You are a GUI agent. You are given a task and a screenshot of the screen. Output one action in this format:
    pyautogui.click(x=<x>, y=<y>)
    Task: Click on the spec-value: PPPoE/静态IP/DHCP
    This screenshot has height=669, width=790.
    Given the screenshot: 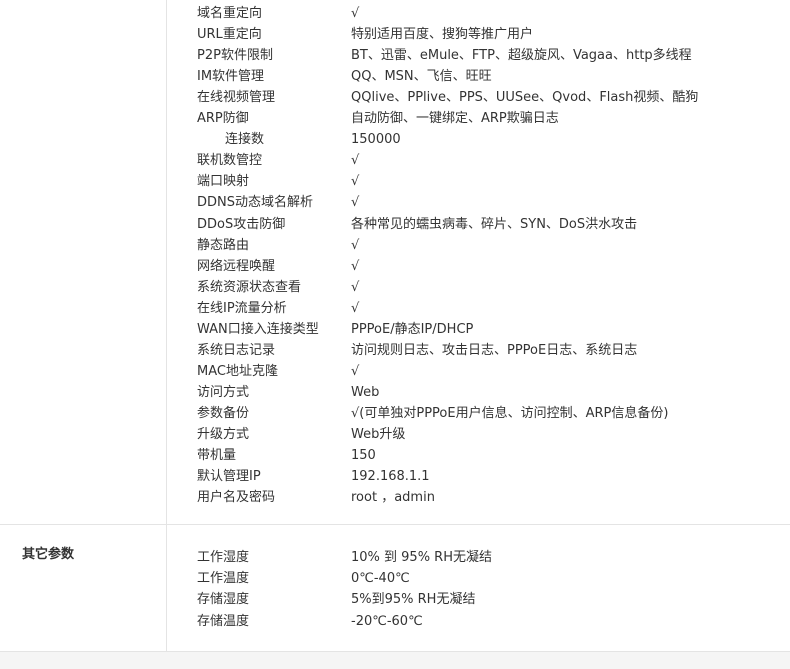 What is the action you would take?
    pyautogui.click(x=412, y=329)
    